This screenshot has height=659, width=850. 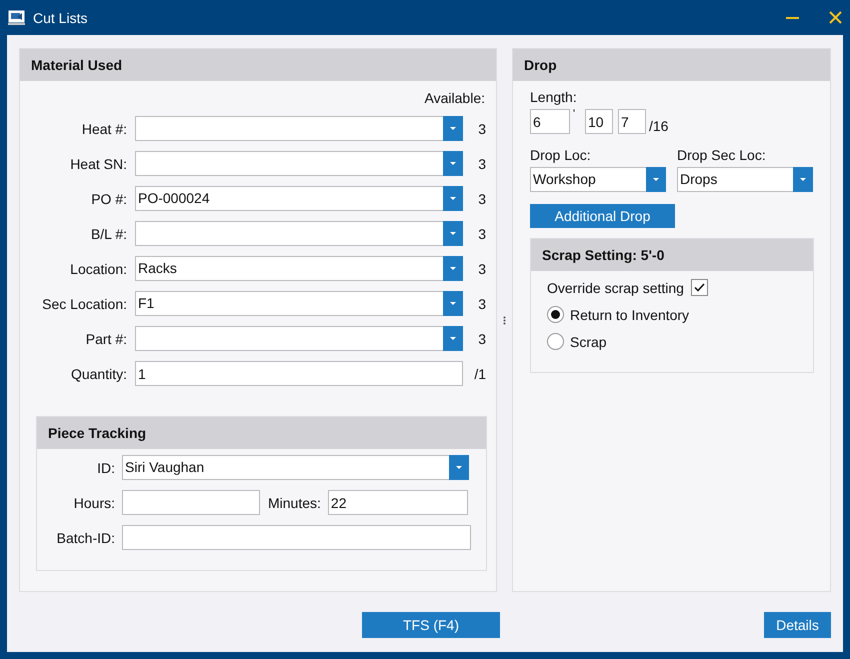 What do you see at coordinates (103, 128) in the screenshot?
I see `field-label: Heat #:` at bounding box center [103, 128].